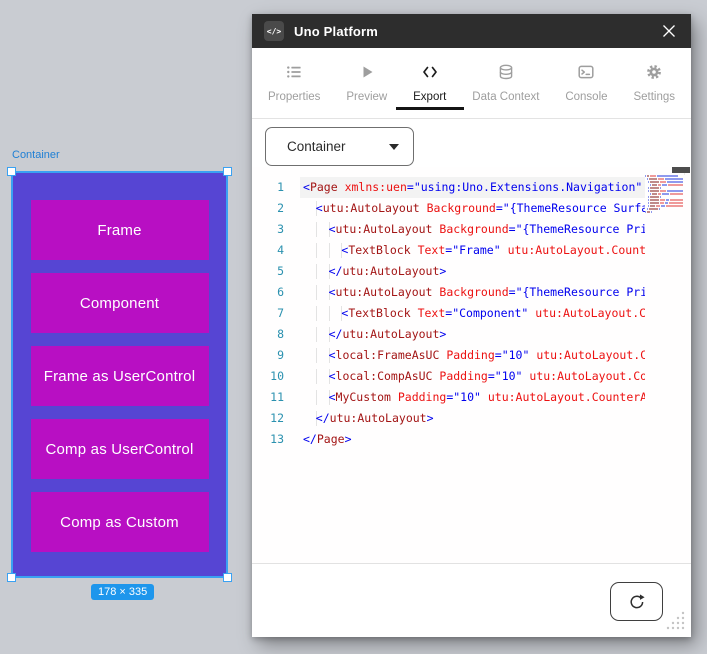 Image resolution: width=707 pixels, height=654 pixels. Describe the element at coordinates (280, 229) in the screenshot. I see `line-number: 3` at that location.